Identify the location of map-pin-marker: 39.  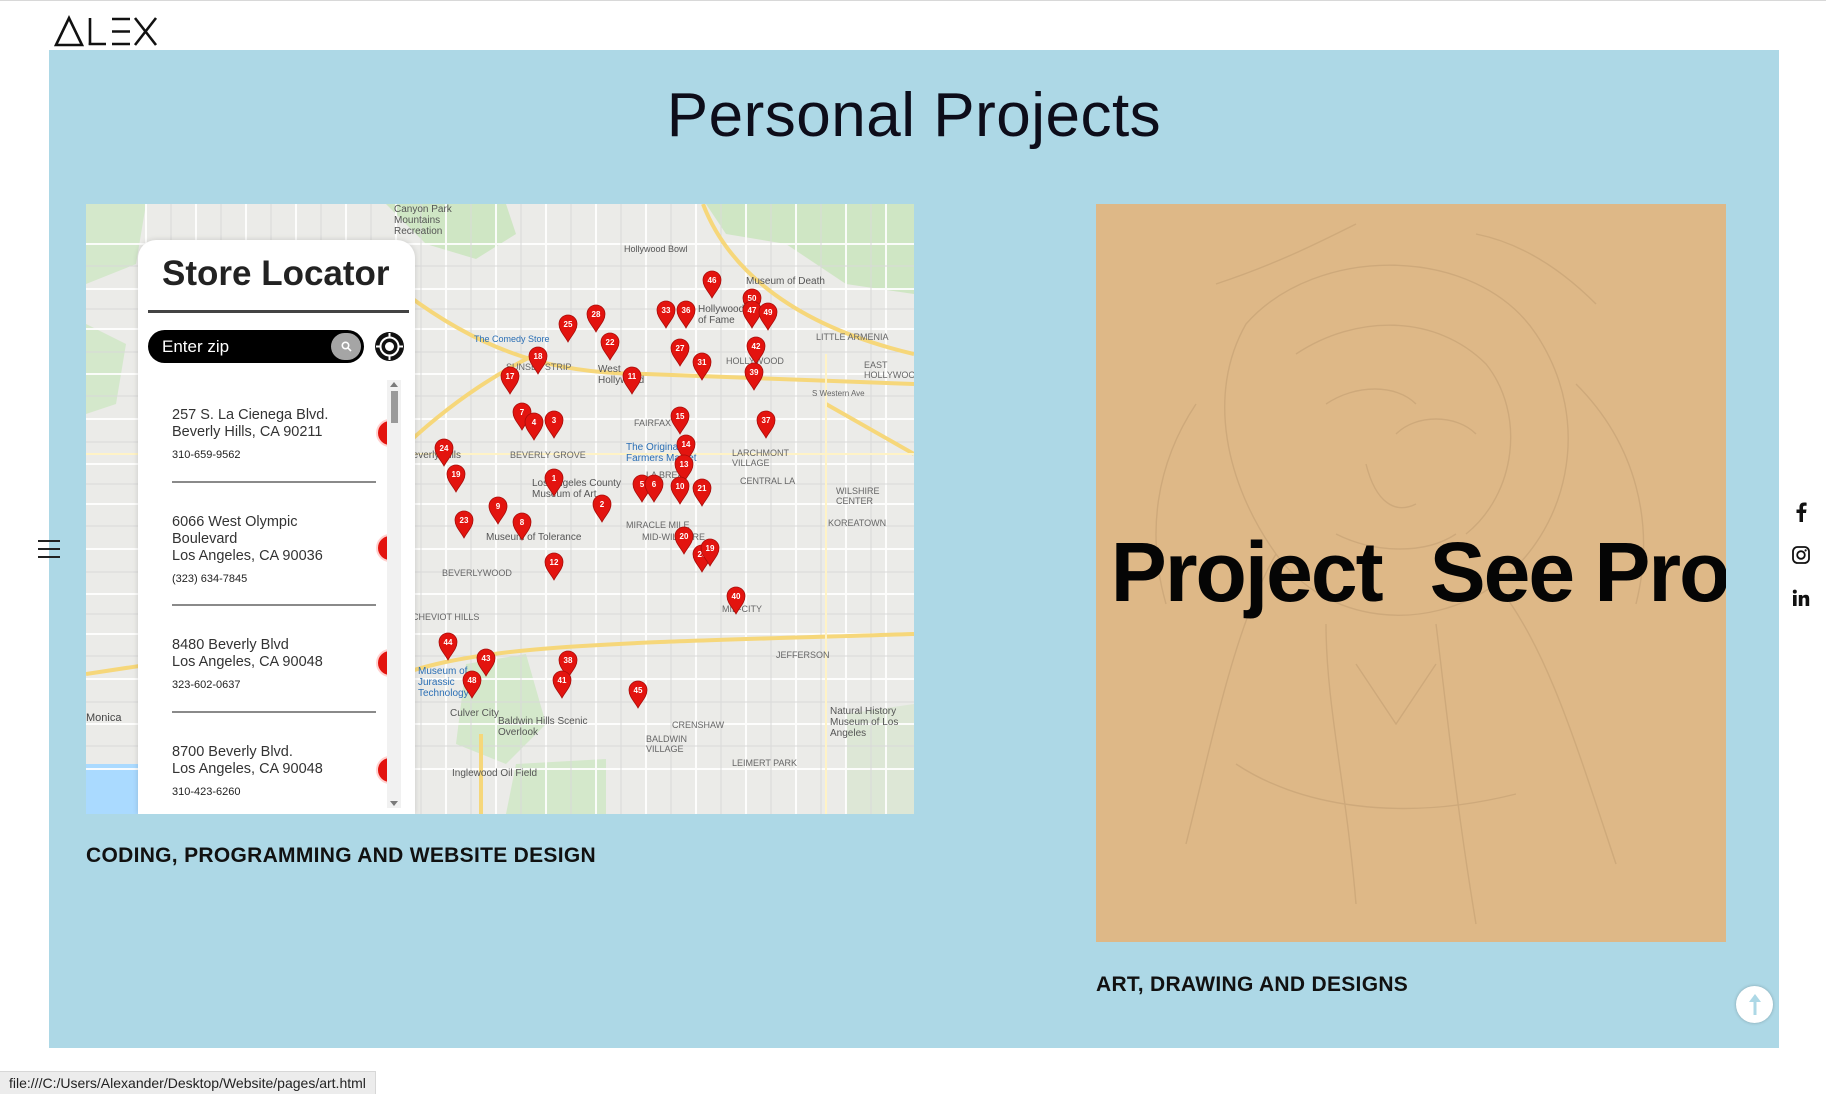
(754, 376).